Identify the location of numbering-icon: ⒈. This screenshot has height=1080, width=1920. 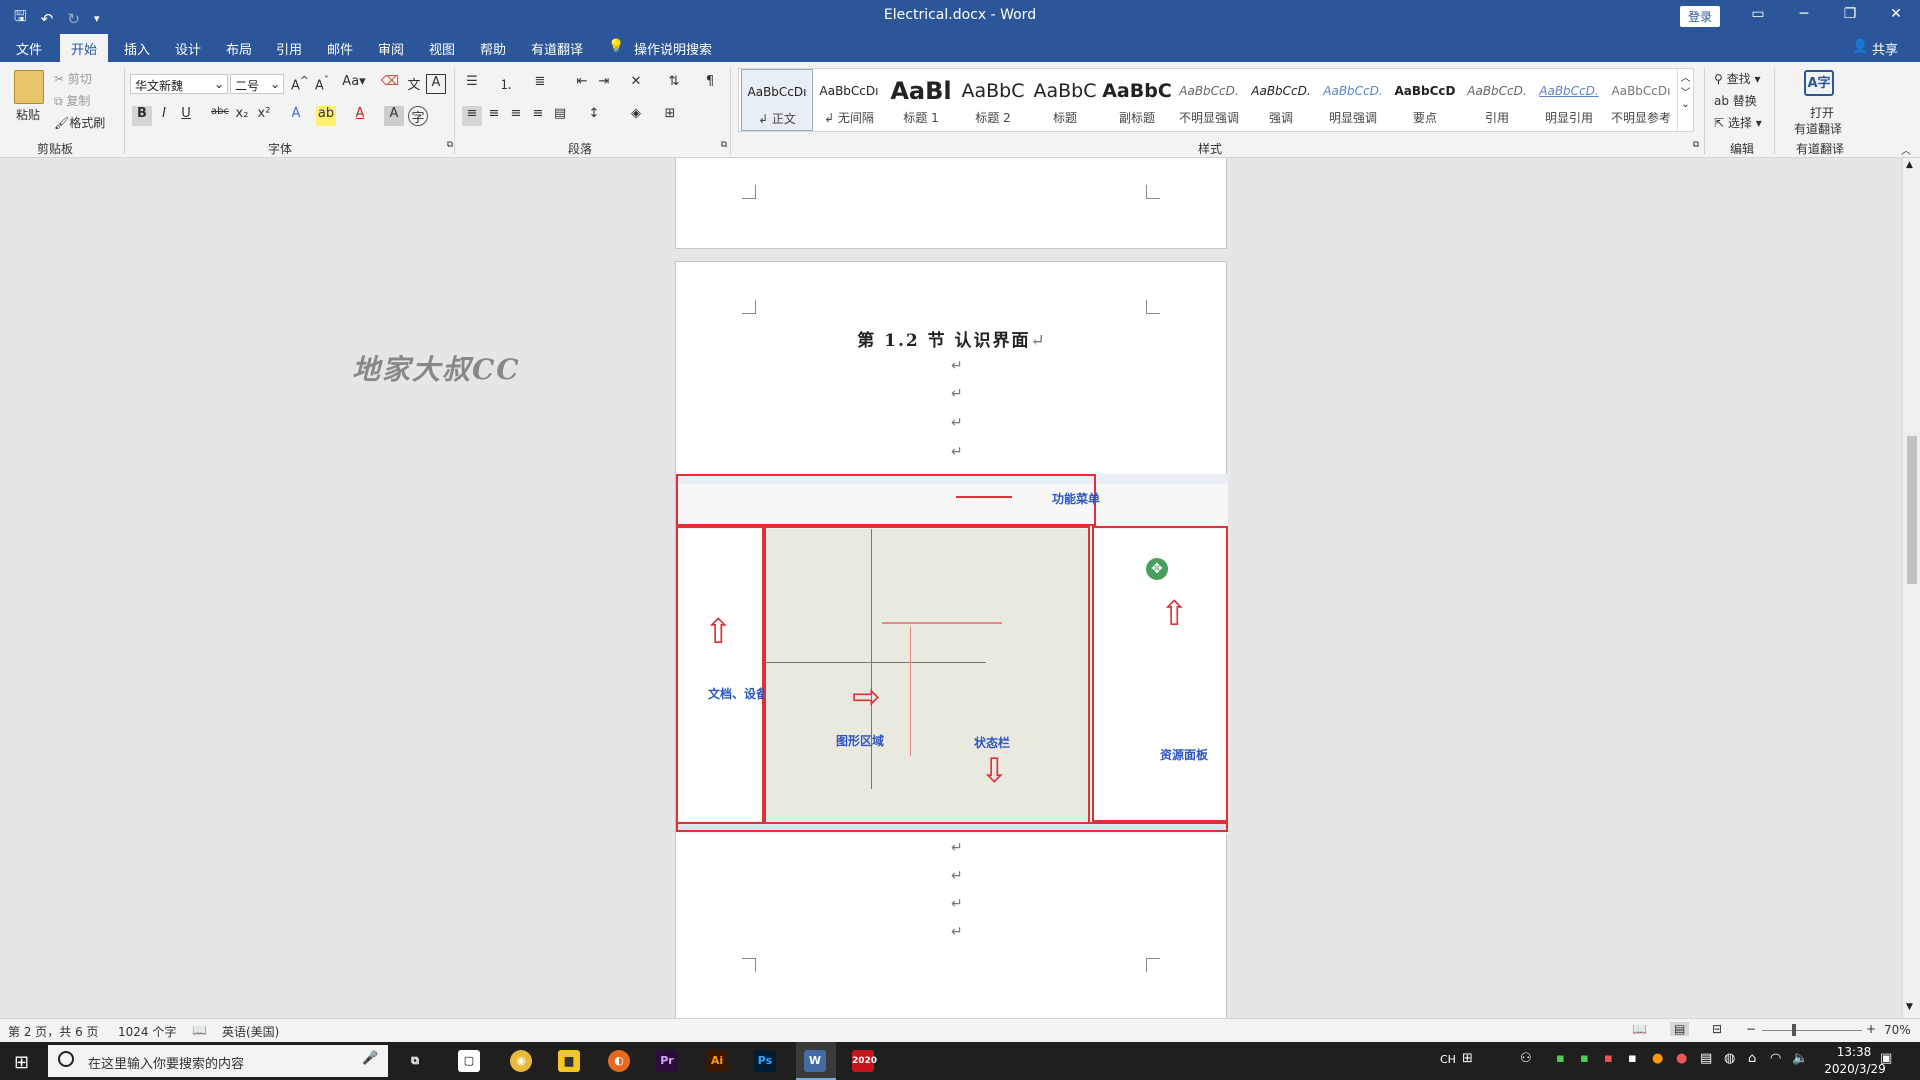
(506, 84).